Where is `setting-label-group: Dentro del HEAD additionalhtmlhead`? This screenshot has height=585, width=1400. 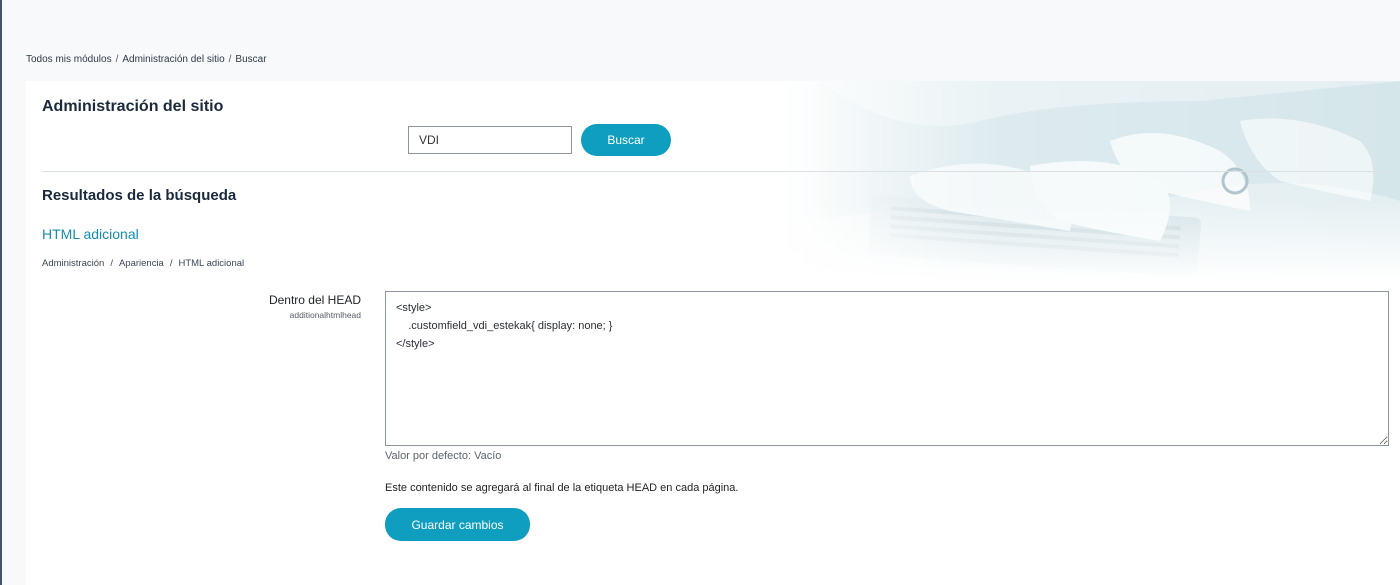 setting-label-group: Dentro del HEAD additionalhtmlhead is located at coordinates (315, 306).